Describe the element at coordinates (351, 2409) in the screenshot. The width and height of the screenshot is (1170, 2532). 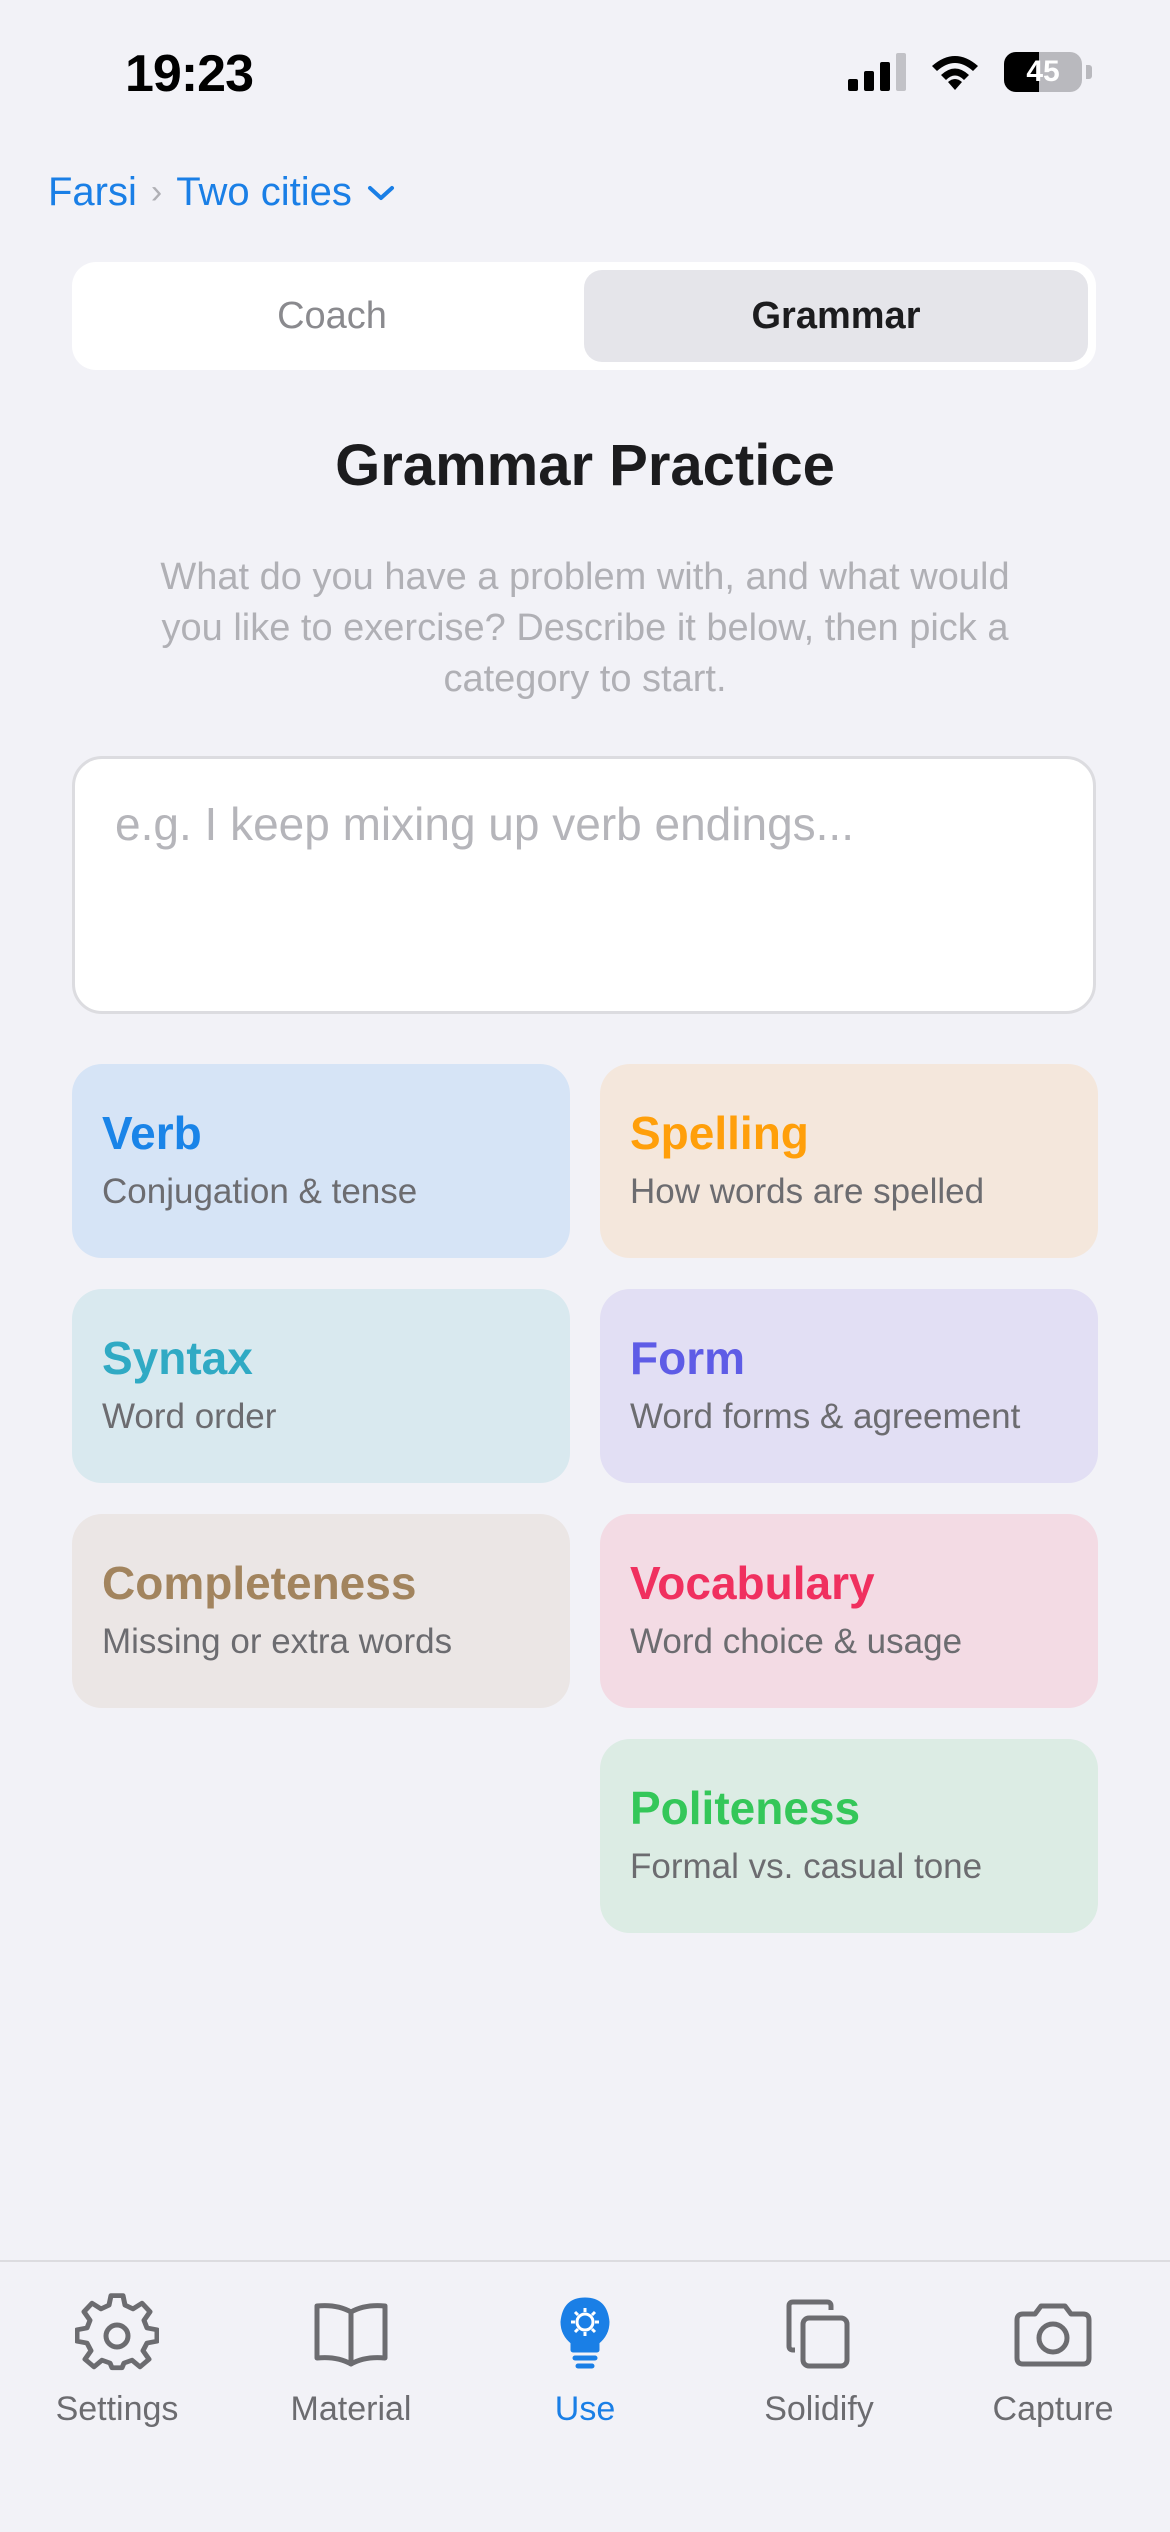
I see `tab-label: Material` at that location.